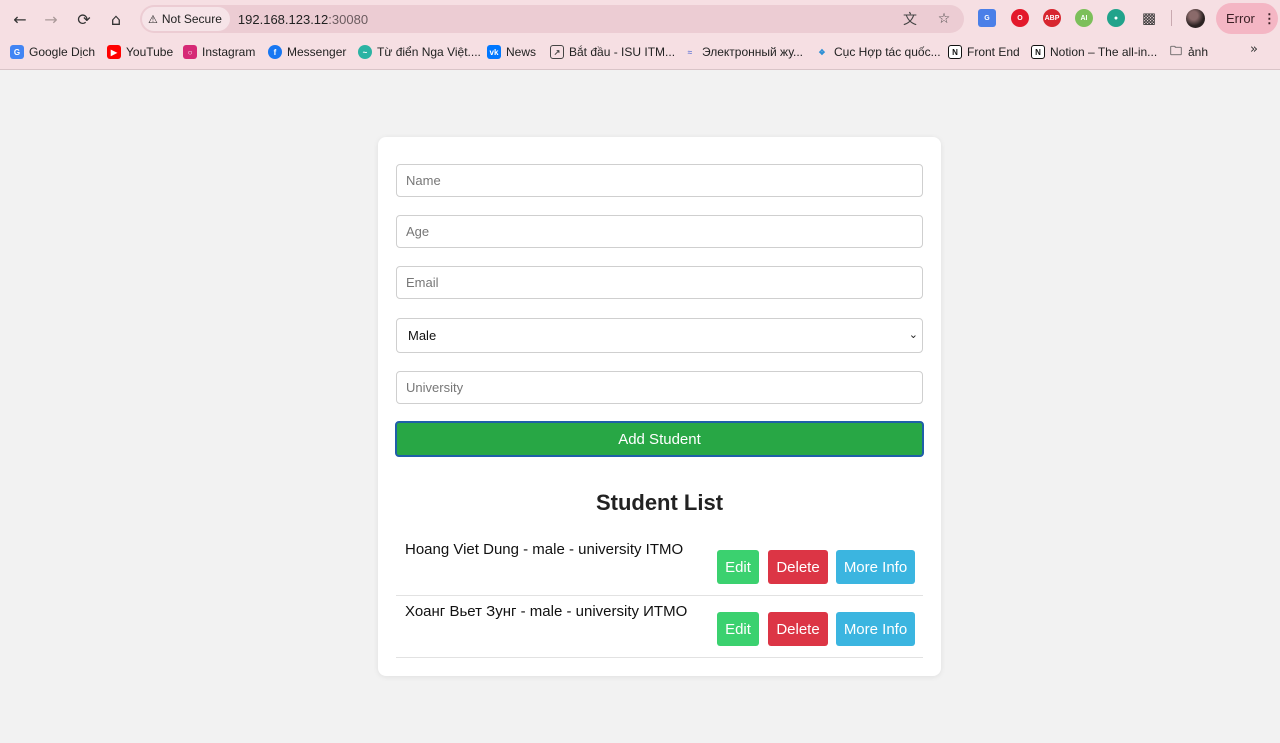  Describe the element at coordinates (116, 19) in the screenshot. I see `home-icon: ⌂` at that location.